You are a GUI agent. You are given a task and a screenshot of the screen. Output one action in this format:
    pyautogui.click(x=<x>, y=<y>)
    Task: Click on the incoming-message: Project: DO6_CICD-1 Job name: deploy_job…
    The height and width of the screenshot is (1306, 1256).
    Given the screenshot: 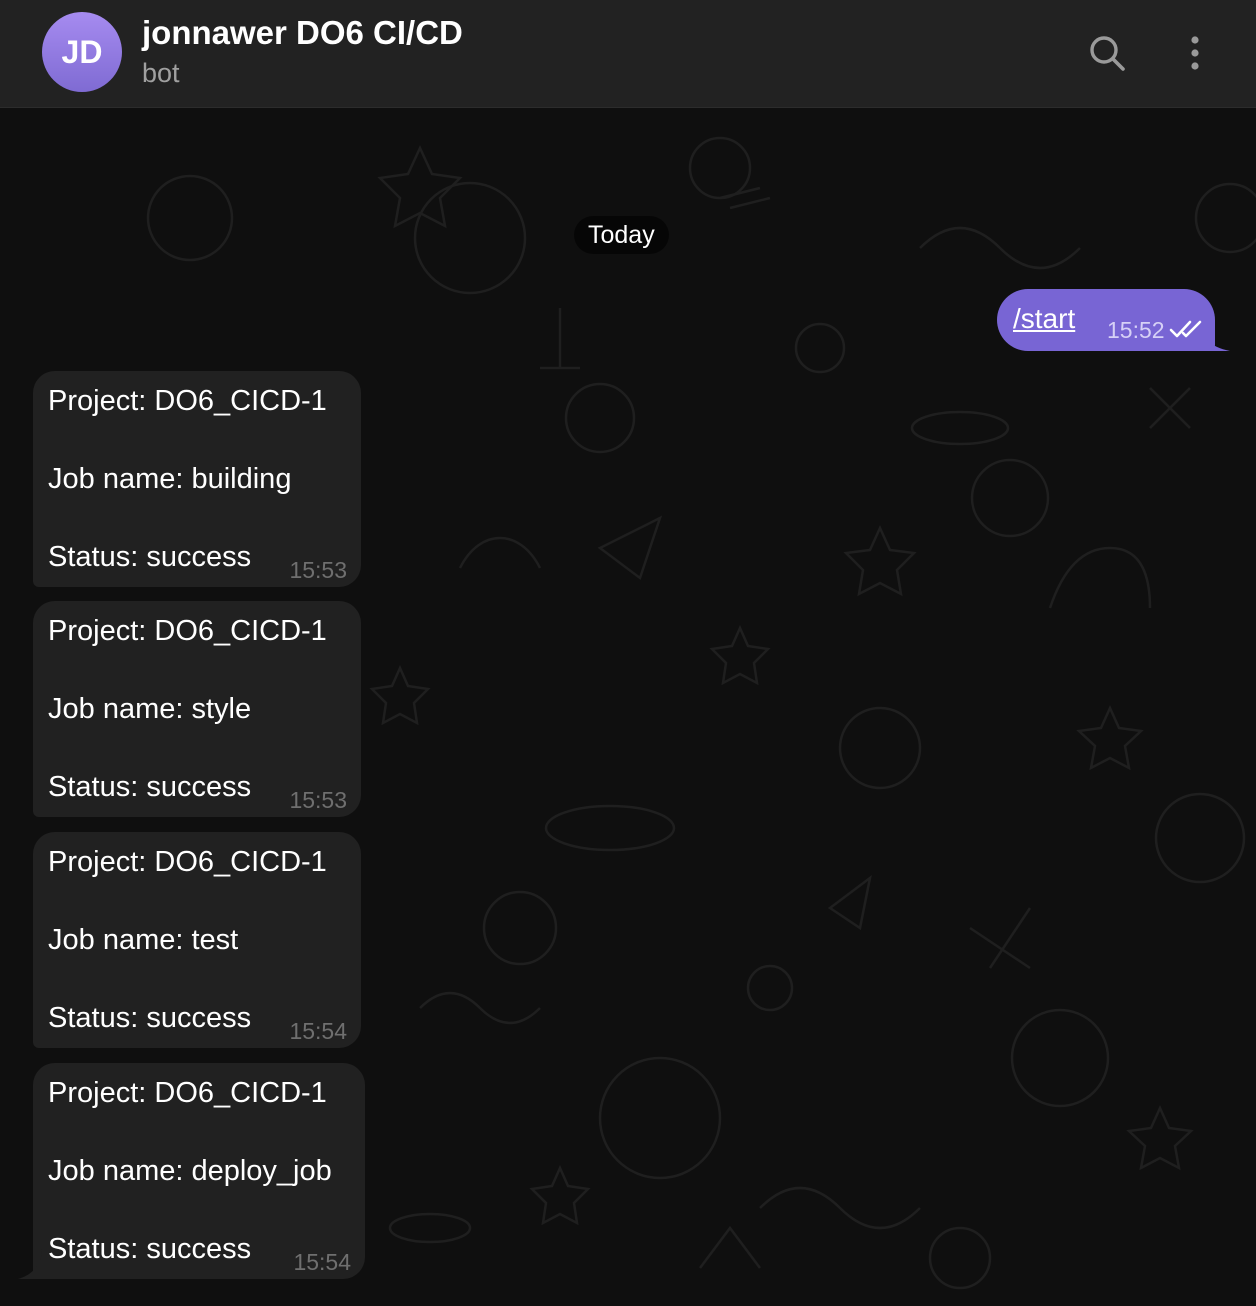 What is the action you would take?
    pyautogui.click(x=199, y=1171)
    